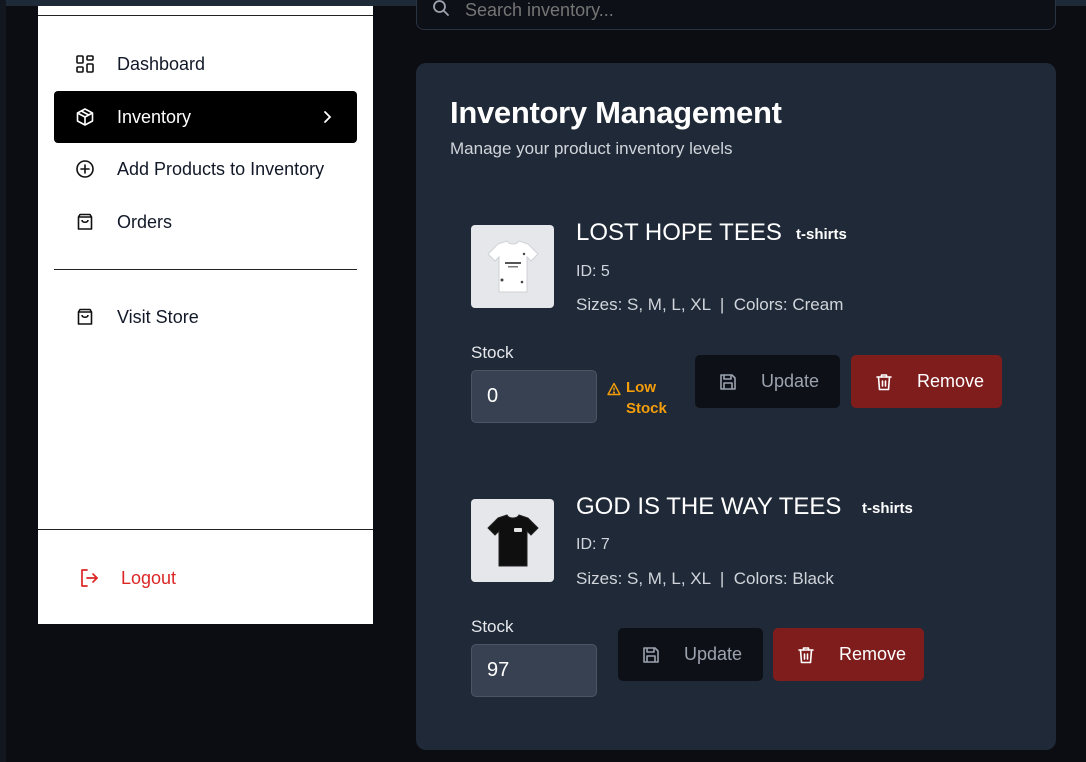  Describe the element at coordinates (205, 117) in the screenshot. I see `sidebar-item-inventory: Inventory` at that location.